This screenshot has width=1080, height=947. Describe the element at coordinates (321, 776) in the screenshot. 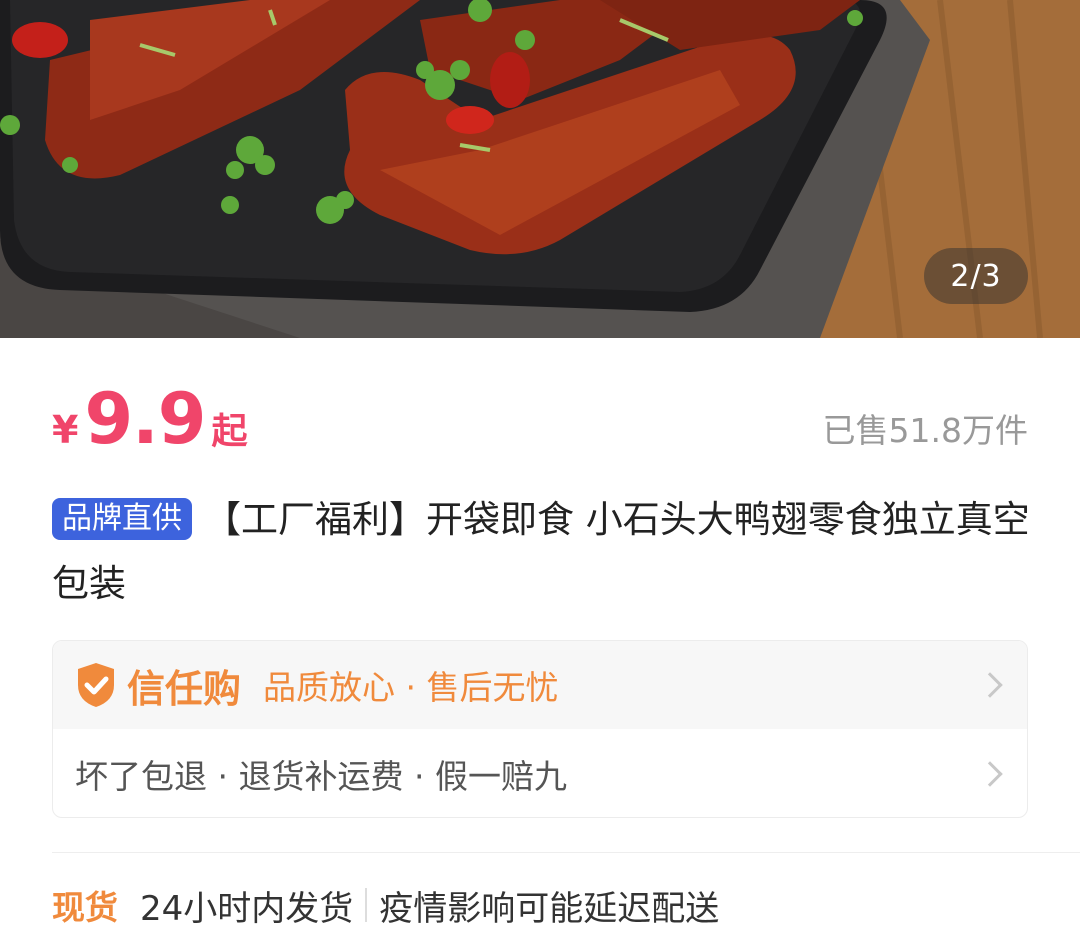

I see `trust-terms: 坏了包退 · 退货补运费 · 假一赔九` at that location.